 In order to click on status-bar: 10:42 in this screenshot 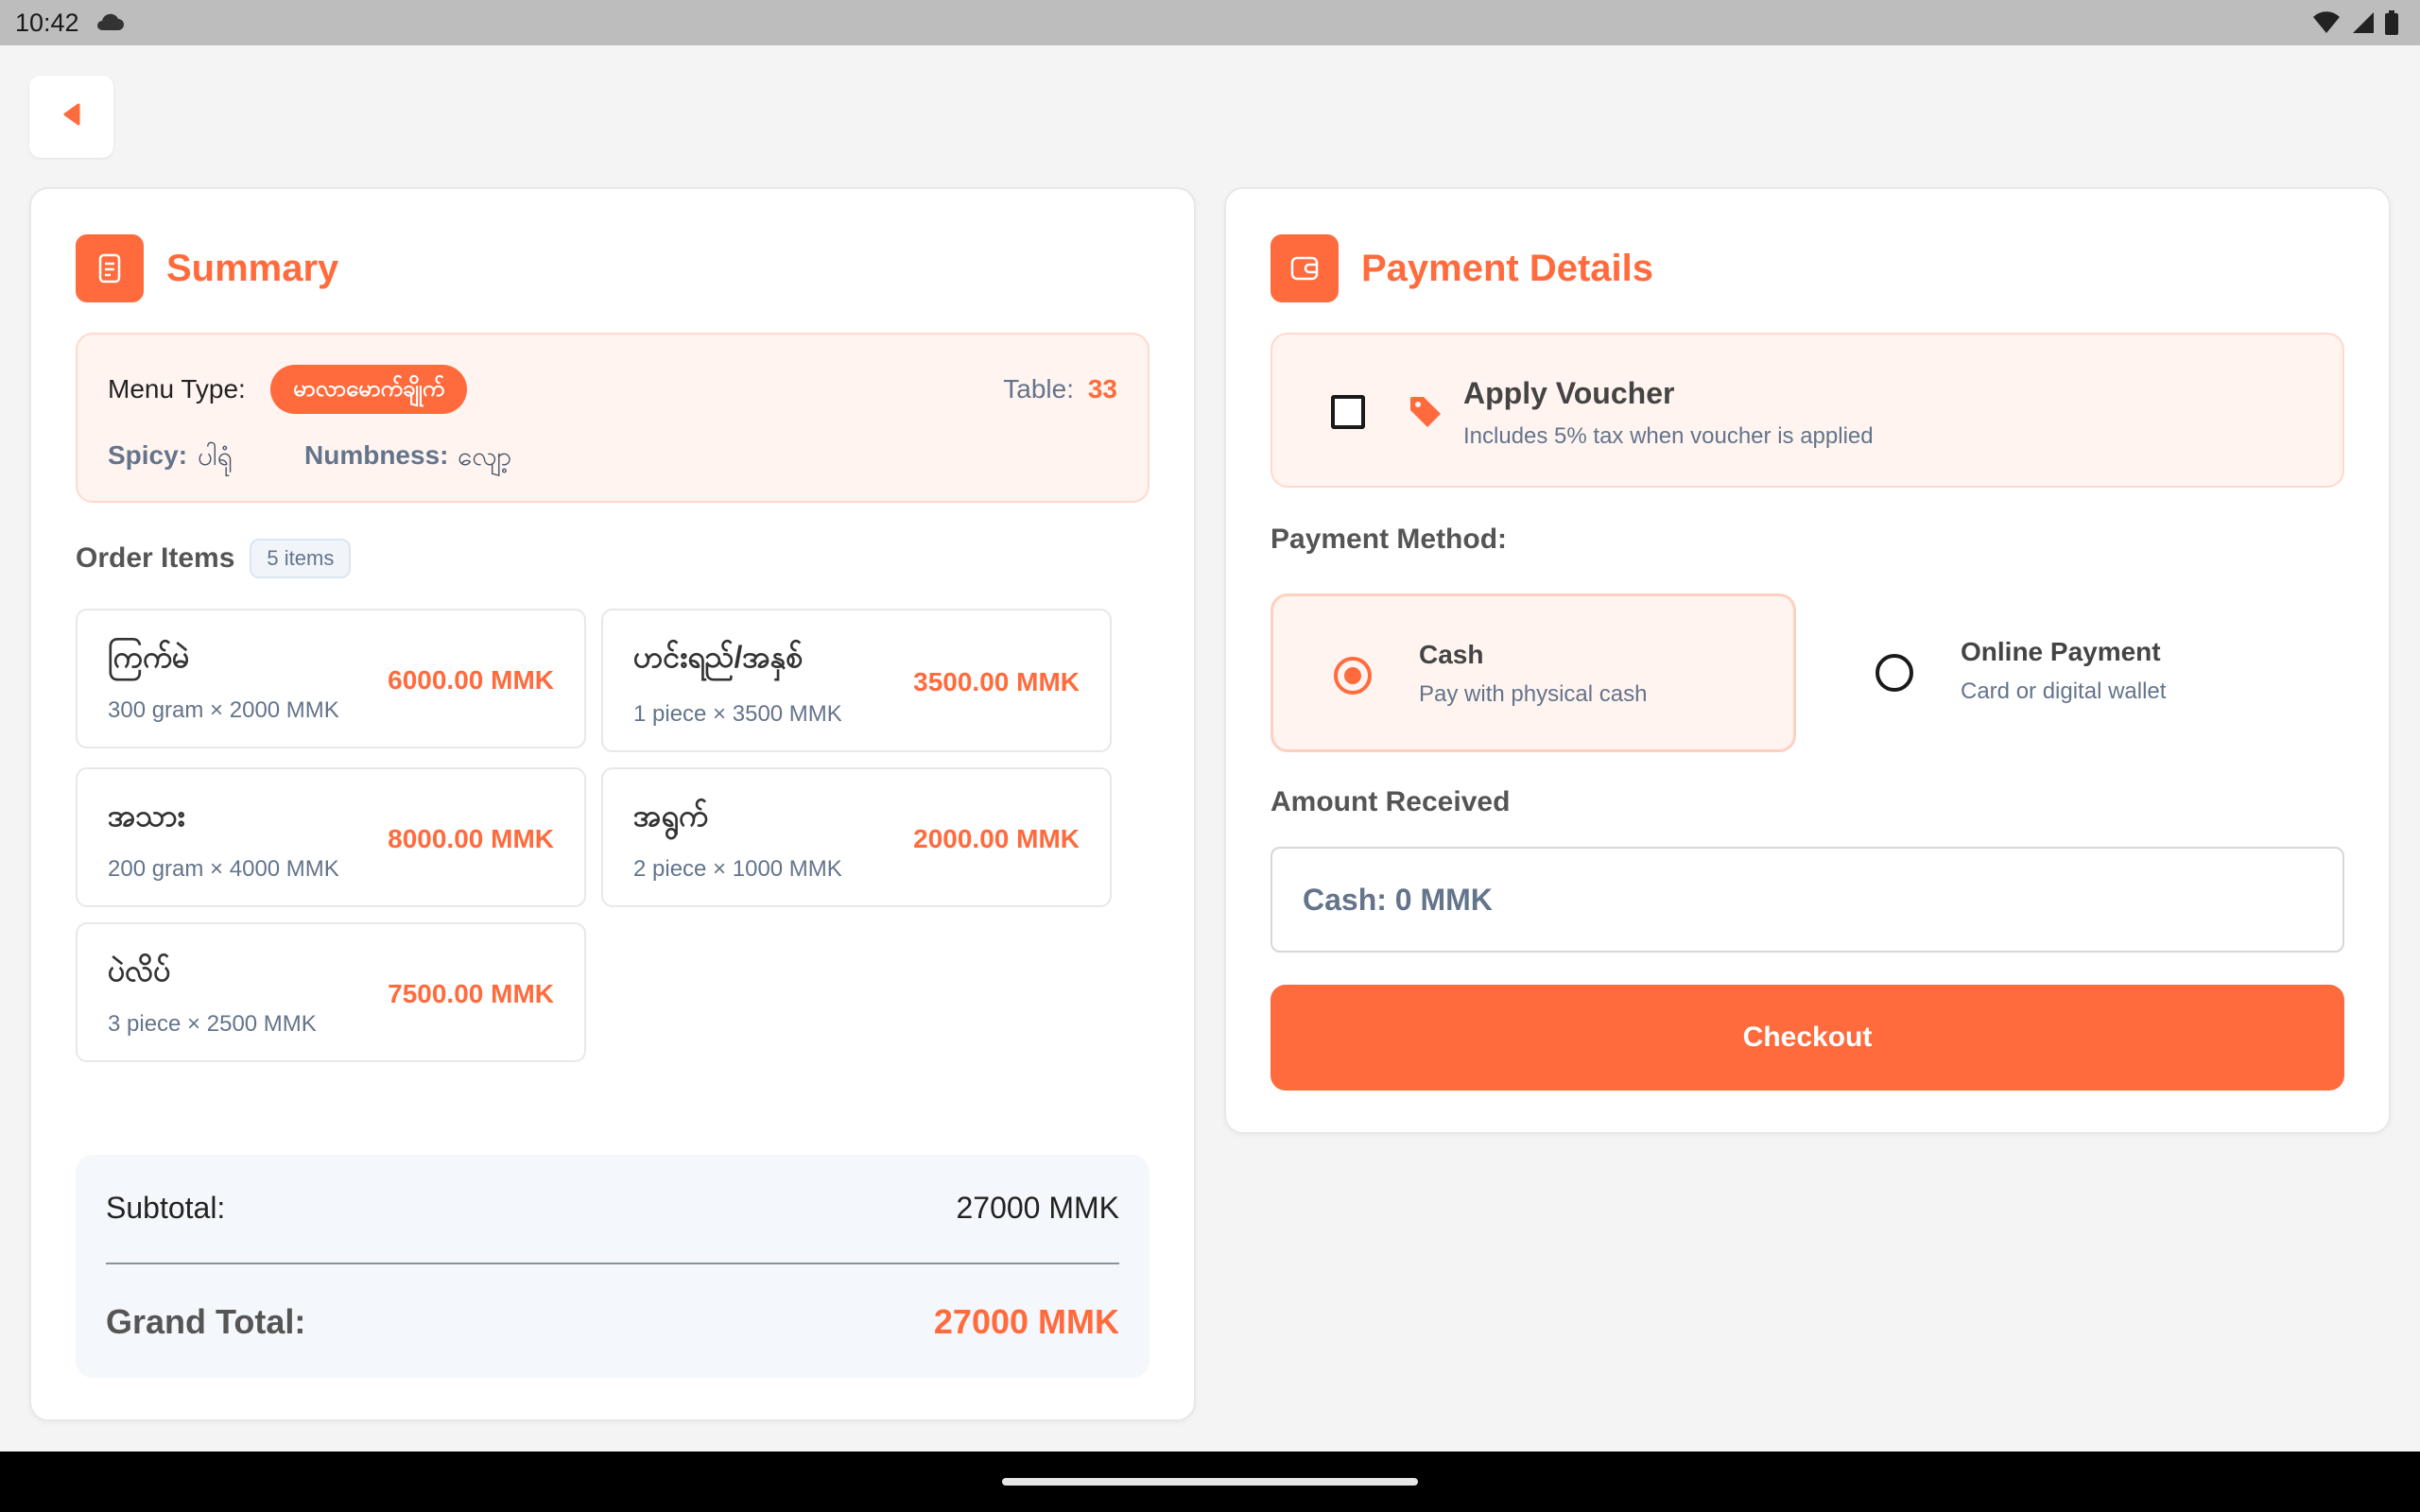, I will do `click(1210, 22)`.